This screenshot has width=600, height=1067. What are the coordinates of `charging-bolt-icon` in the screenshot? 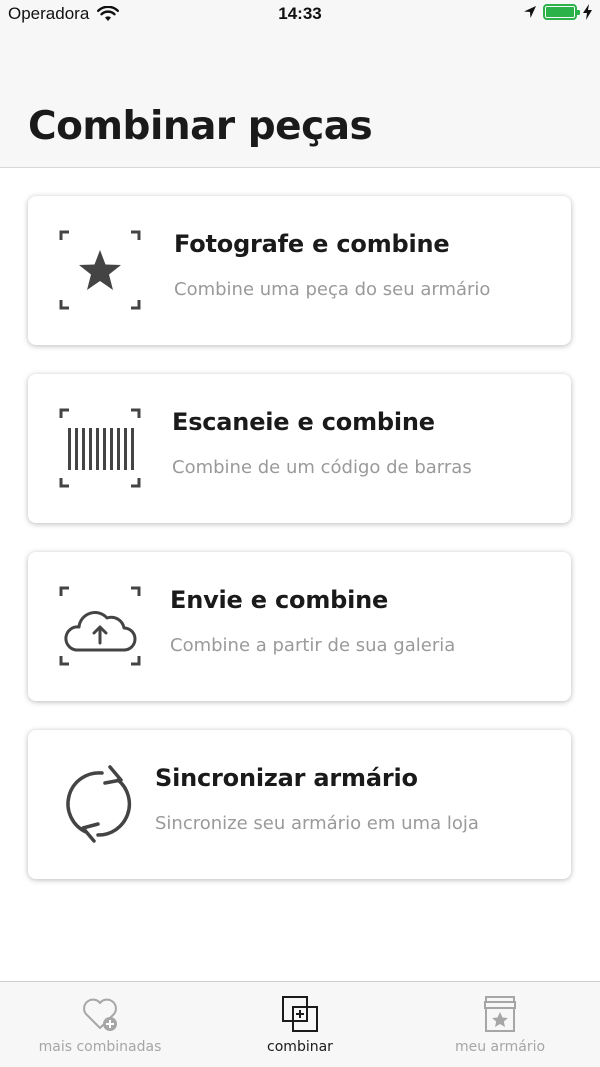 It's located at (587, 12).